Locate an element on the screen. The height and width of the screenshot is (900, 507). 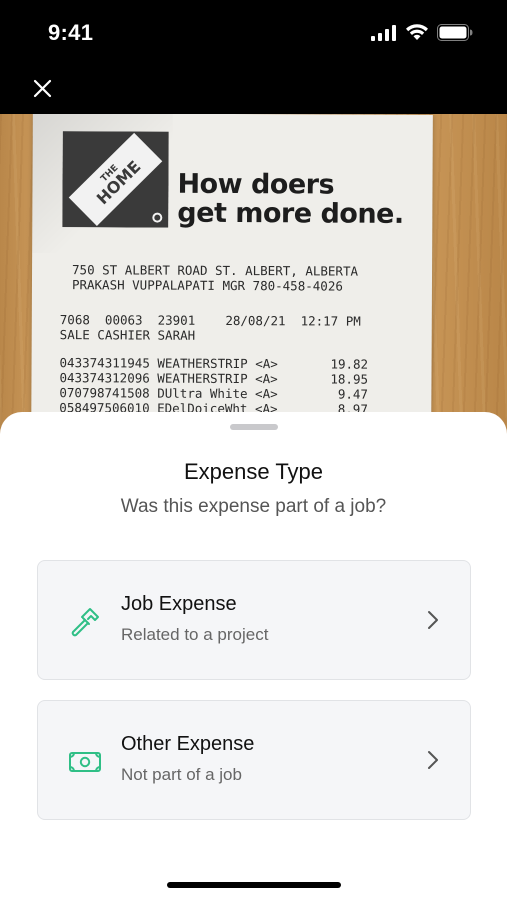
receipt-line: PRAKASH VUPPALAPATI MGR 780-458-4026 is located at coordinates (207, 285).